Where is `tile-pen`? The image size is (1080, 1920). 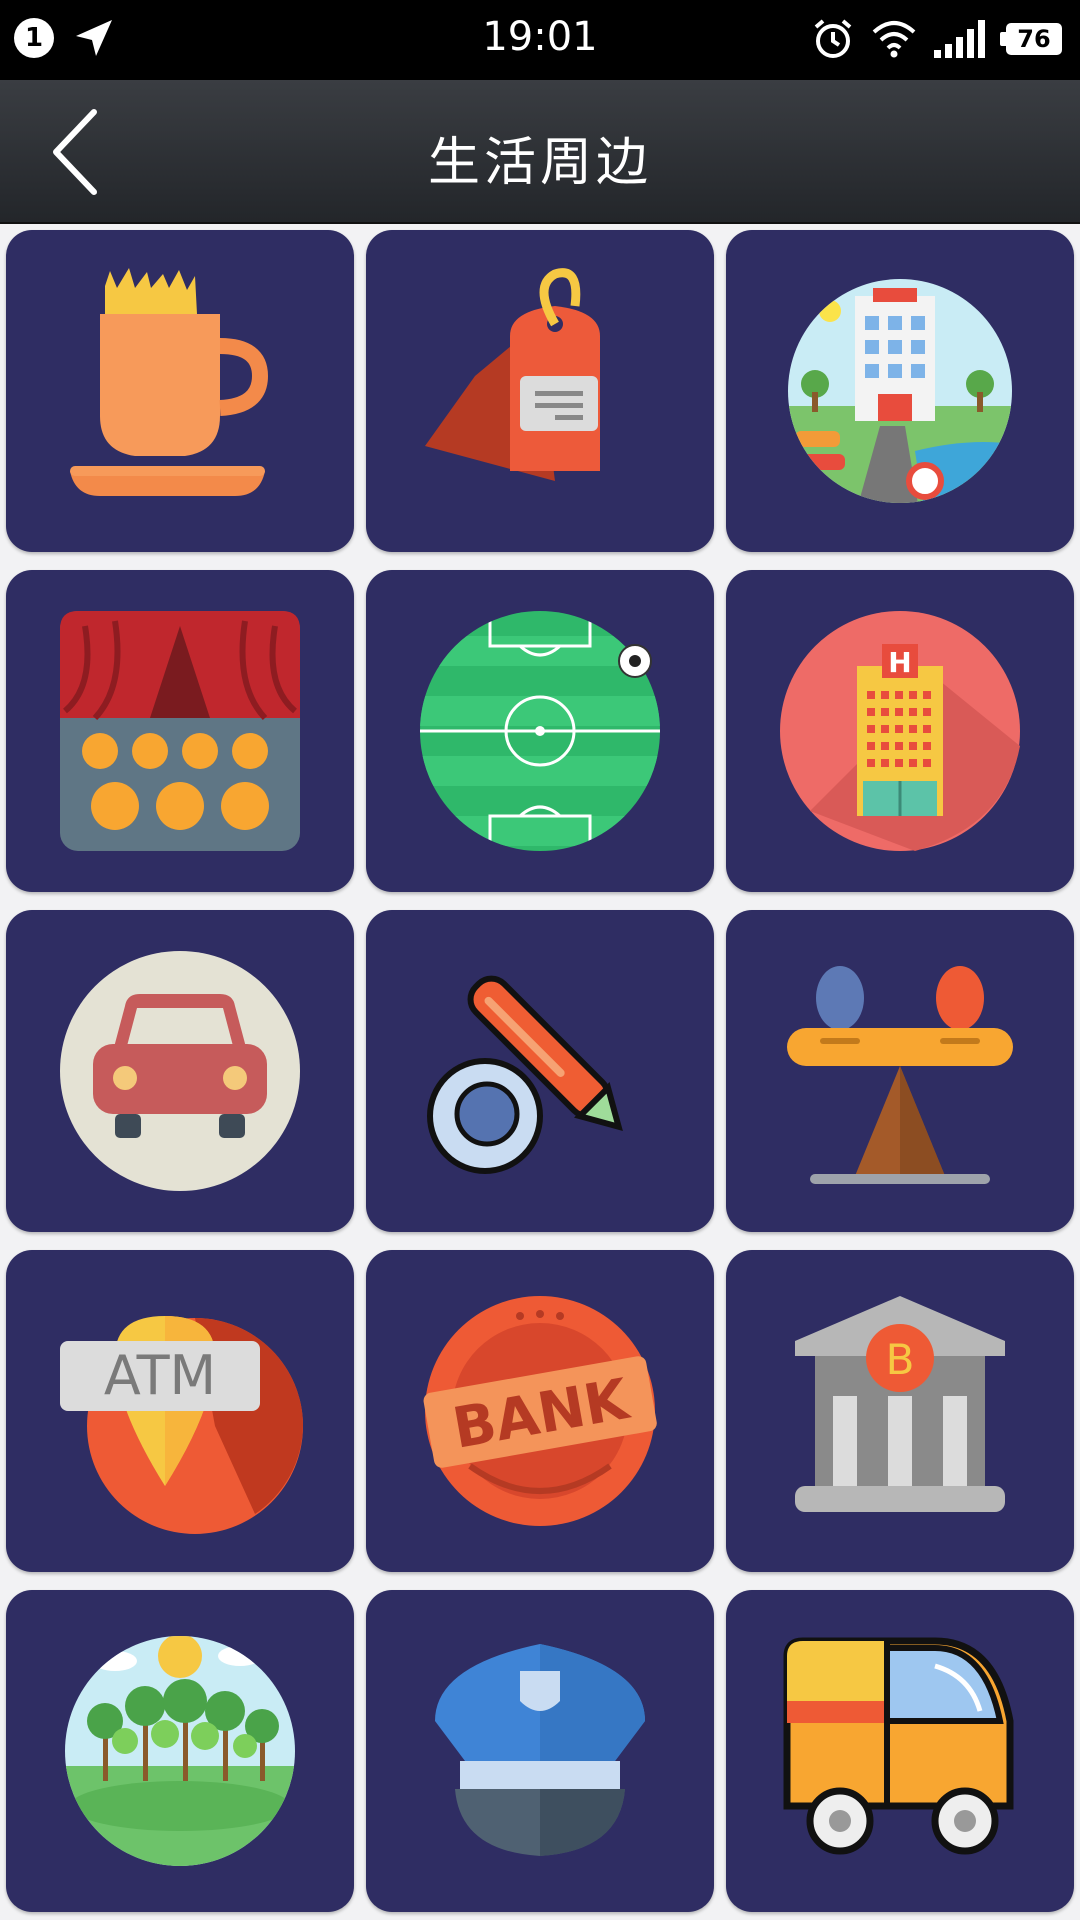
tile-pen is located at coordinates (540, 1071).